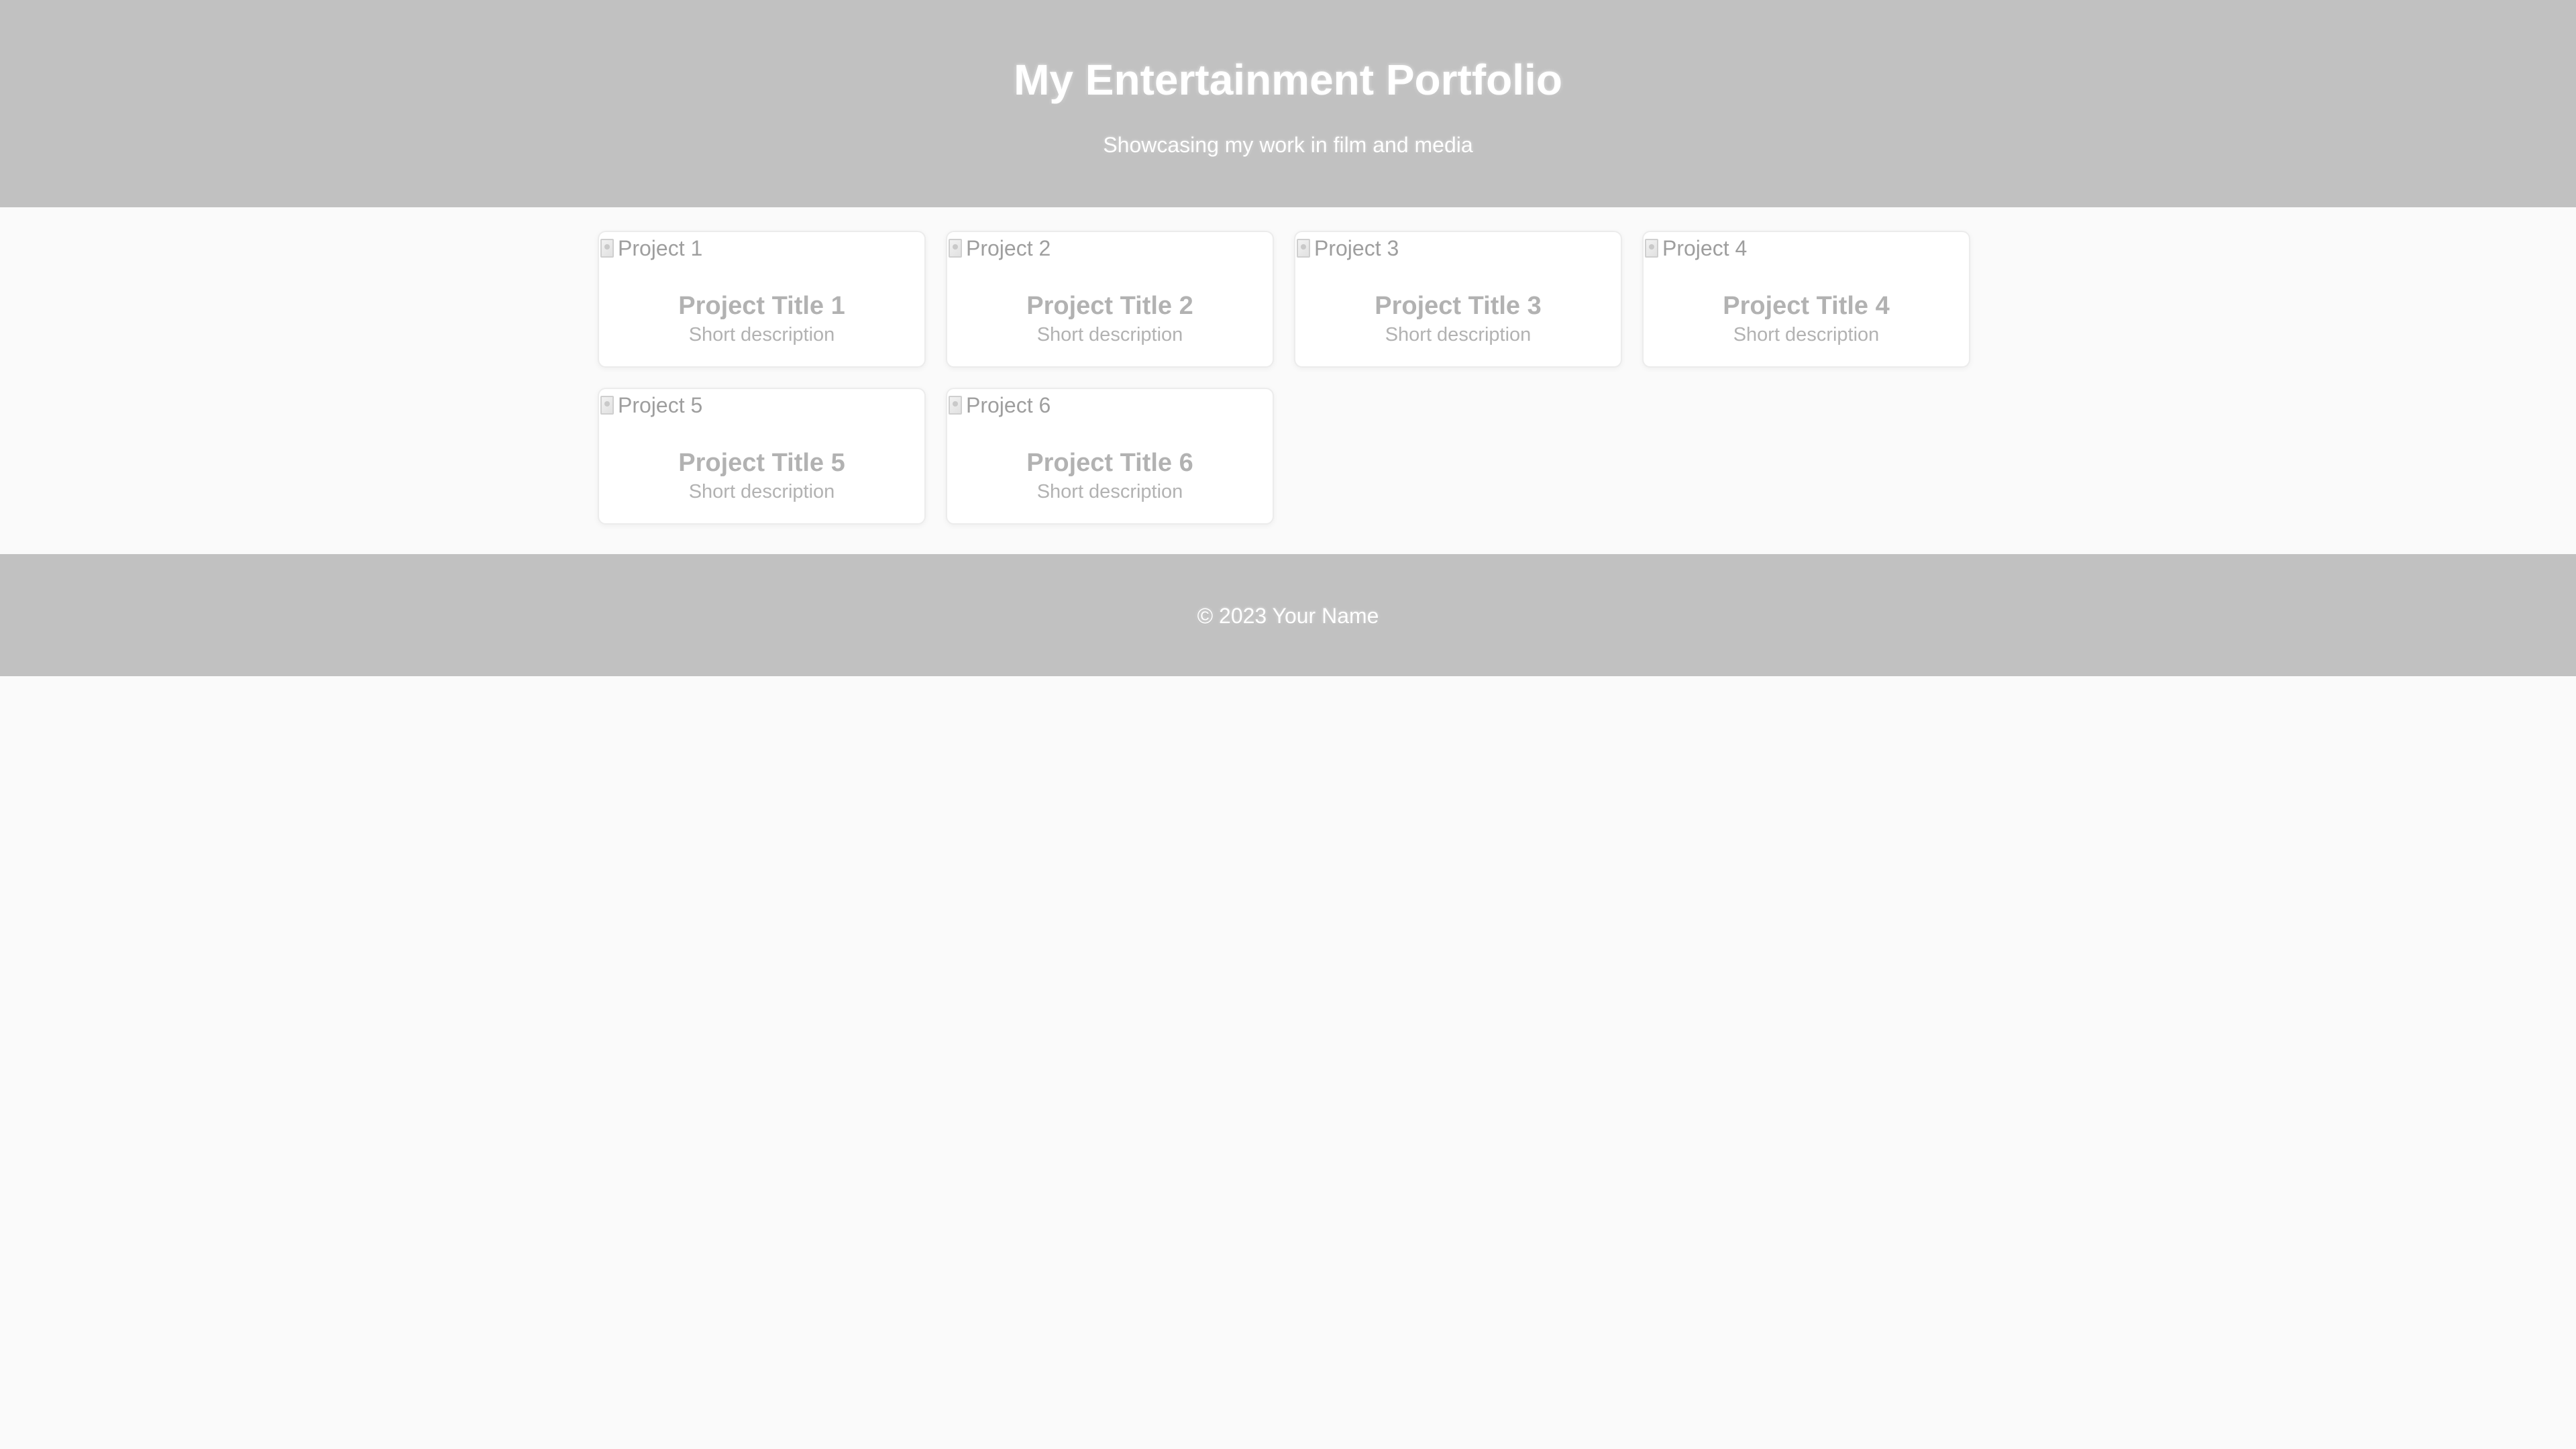  What do you see at coordinates (1806, 306) in the screenshot?
I see `project-title: Project Title 4` at bounding box center [1806, 306].